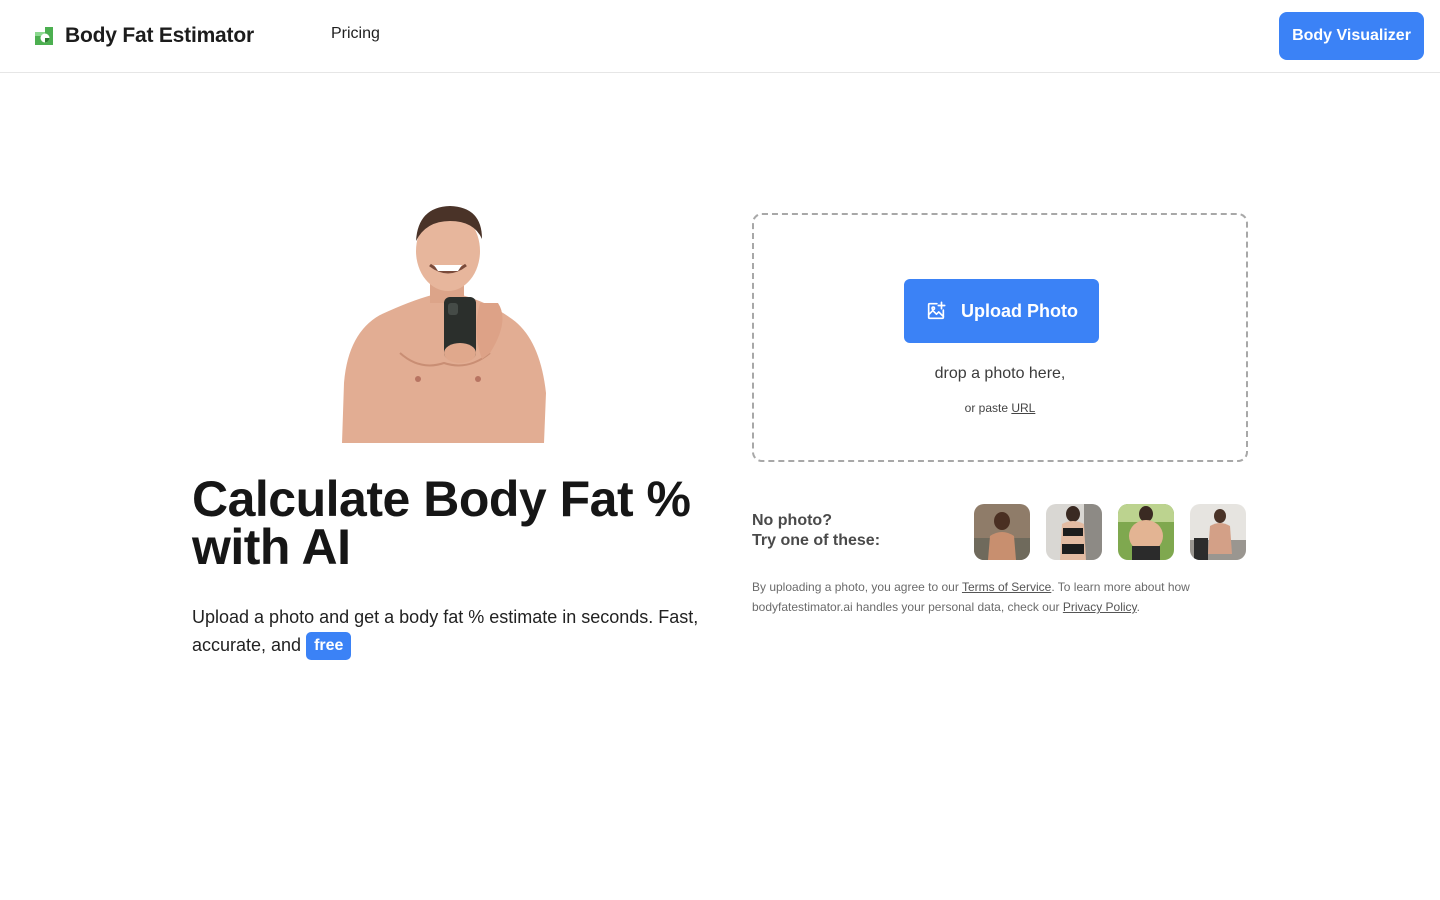 This screenshot has height=900, width=1440. I want to click on sample-photo-3-image, so click(1146, 532).